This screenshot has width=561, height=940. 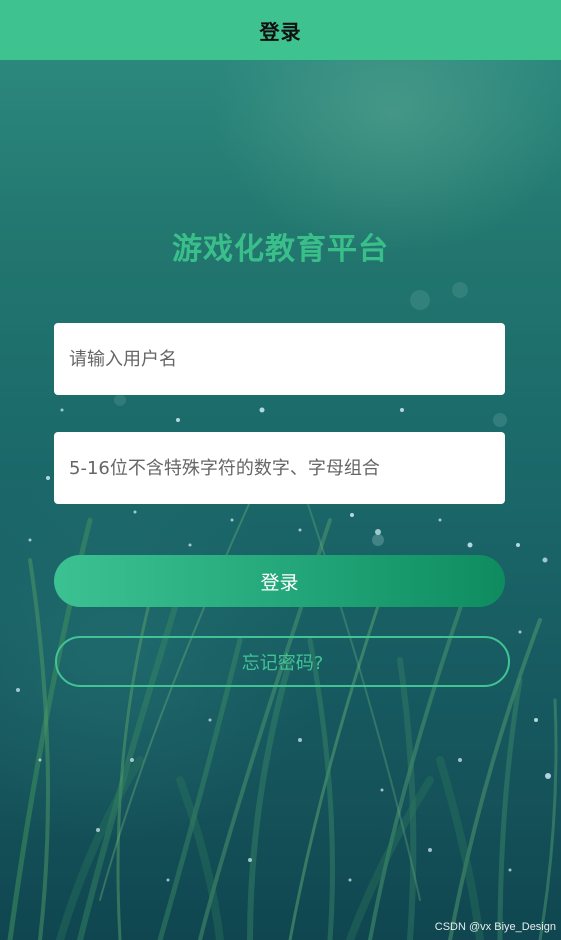 I want to click on forgot-password-label: 忘记密码?, so click(x=282, y=663).